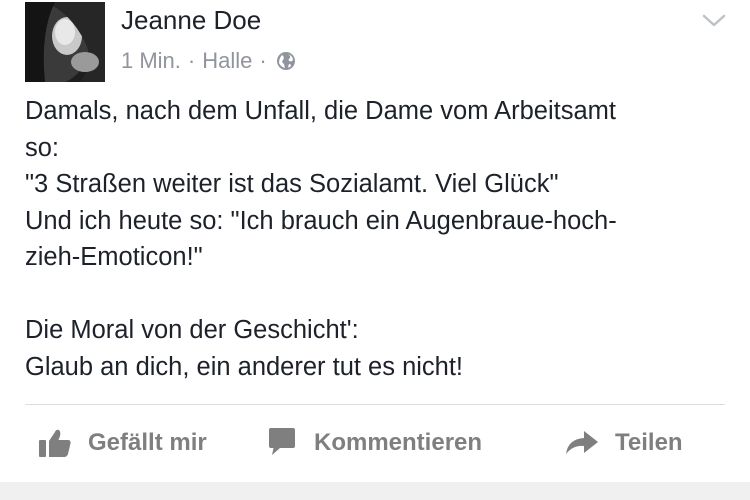  I want to click on comment-label: Kommentieren, so click(398, 442).